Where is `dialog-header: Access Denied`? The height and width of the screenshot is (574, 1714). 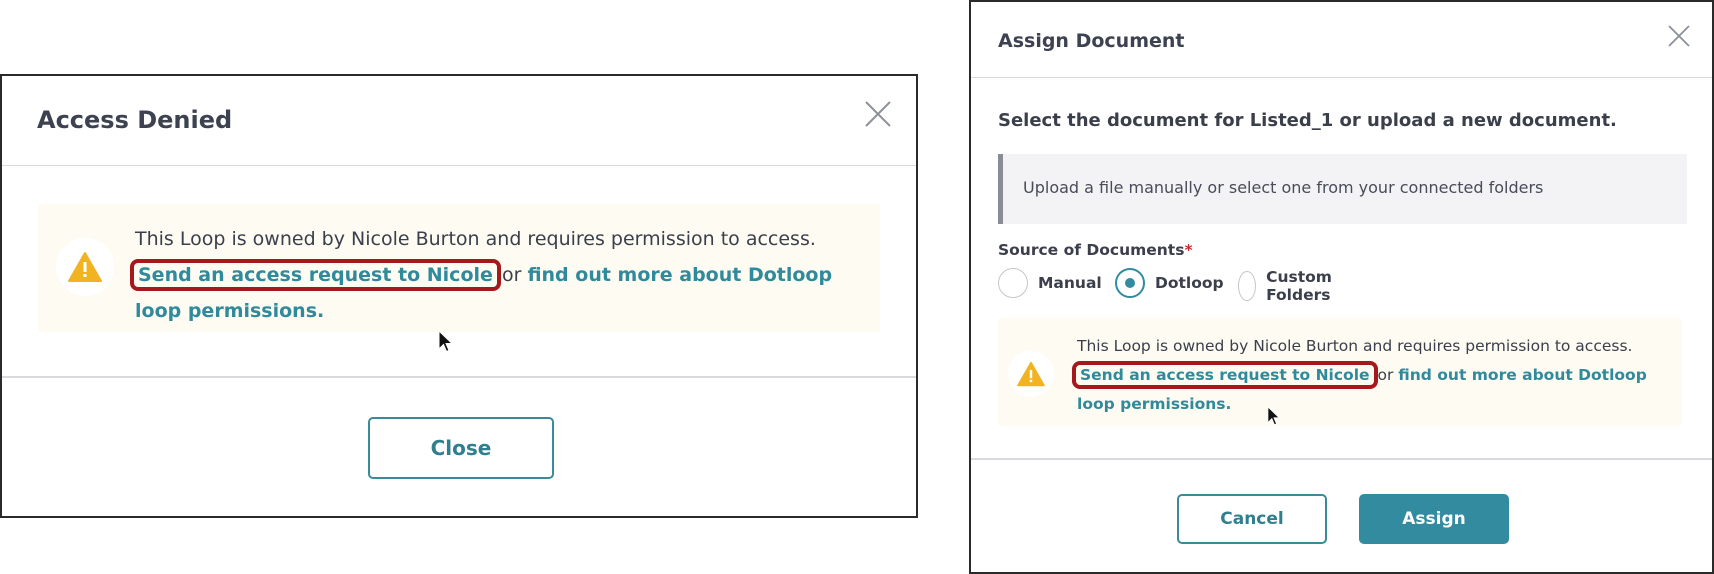
dialog-header: Access Denied is located at coordinates (459, 121).